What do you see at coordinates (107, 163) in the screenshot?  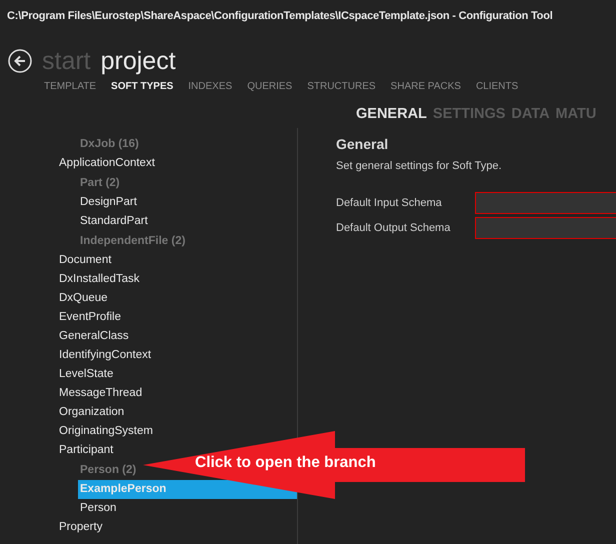 I see `tree-item: ApplicationContext` at bounding box center [107, 163].